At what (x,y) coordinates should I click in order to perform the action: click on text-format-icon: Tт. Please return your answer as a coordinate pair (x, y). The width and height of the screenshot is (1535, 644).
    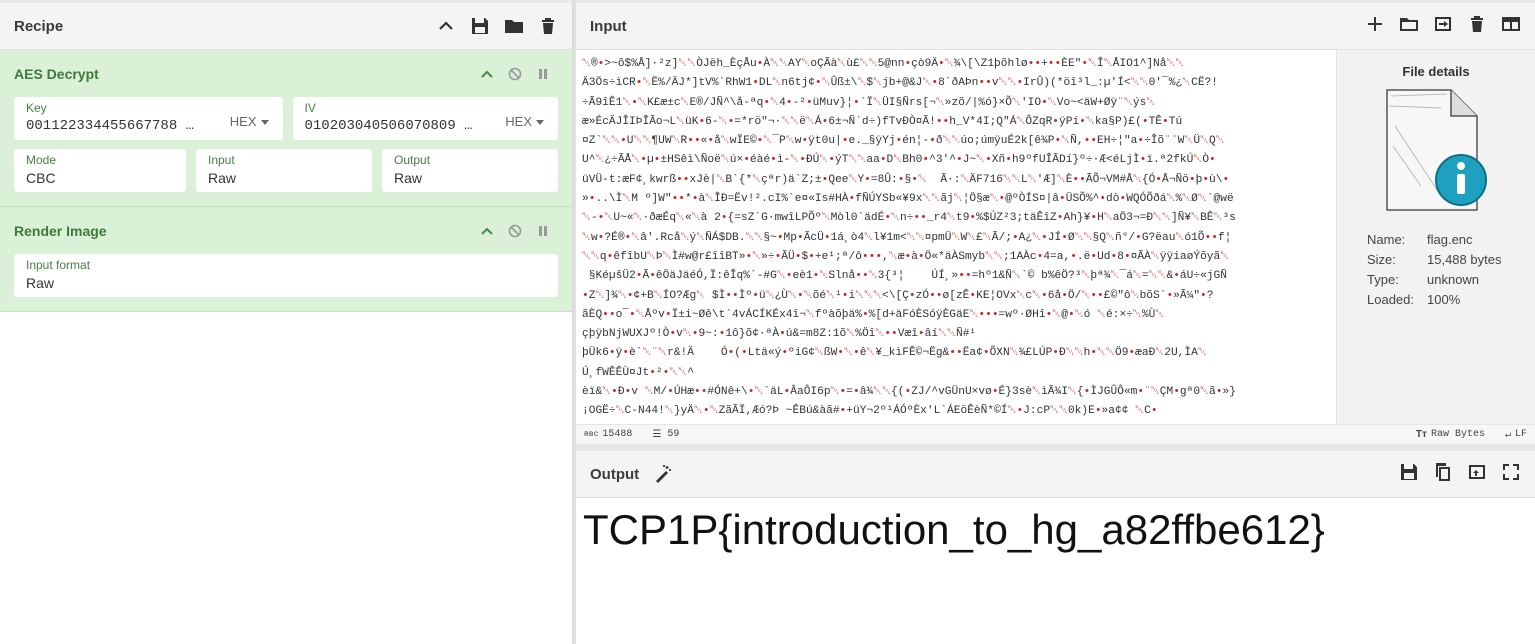
    Looking at the image, I should click on (1421, 434).